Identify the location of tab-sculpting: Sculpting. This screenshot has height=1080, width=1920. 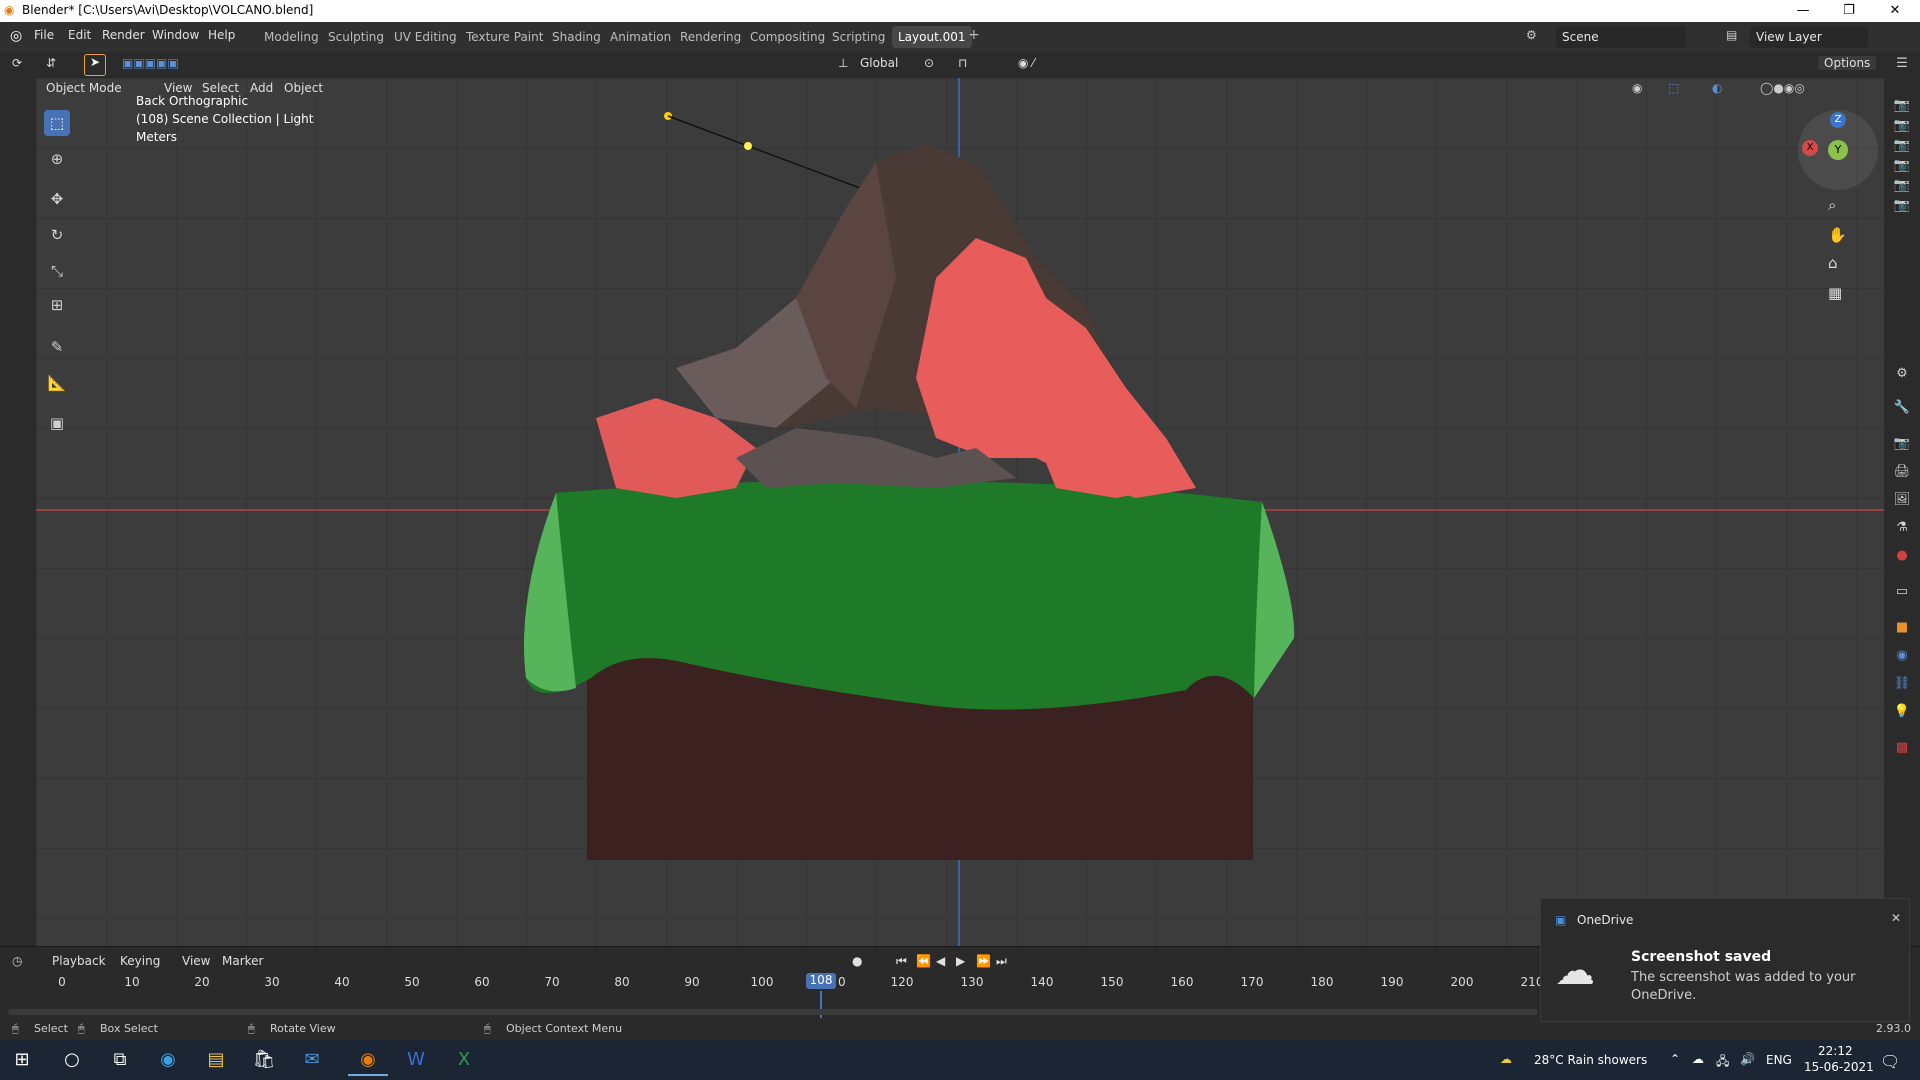
(356, 37).